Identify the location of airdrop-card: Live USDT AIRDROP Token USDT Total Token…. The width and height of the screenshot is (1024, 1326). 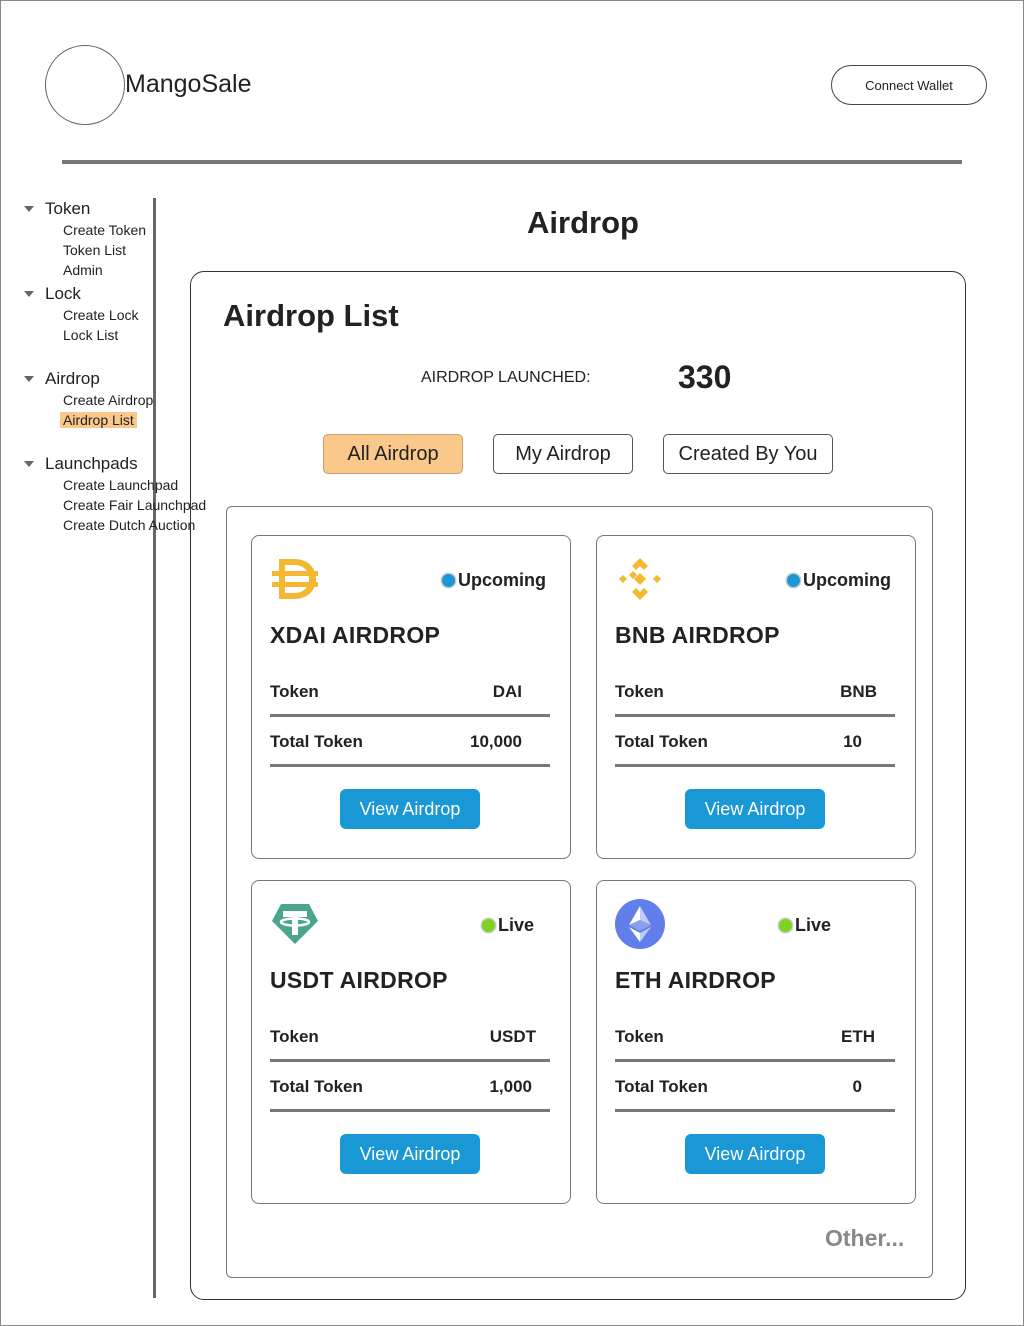
(411, 1042).